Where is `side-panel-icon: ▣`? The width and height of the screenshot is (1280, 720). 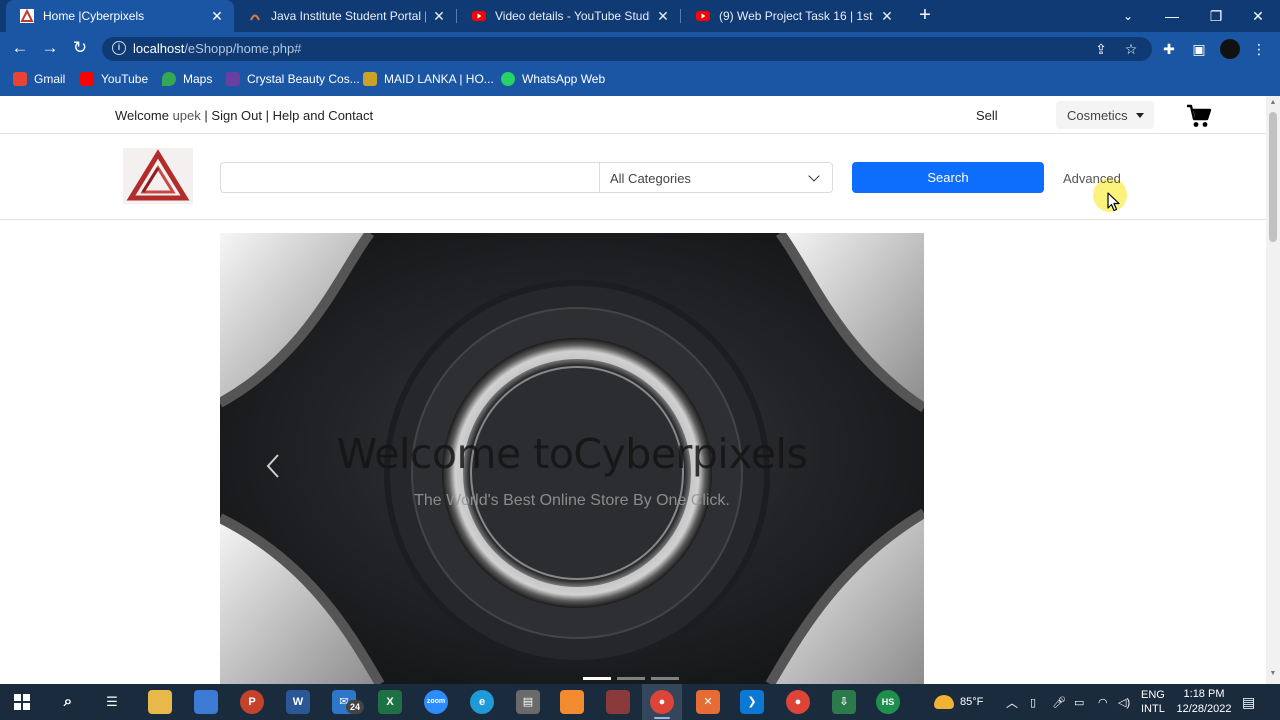 side-panel-icon: ▣ is located at coordinates (1199, 49).